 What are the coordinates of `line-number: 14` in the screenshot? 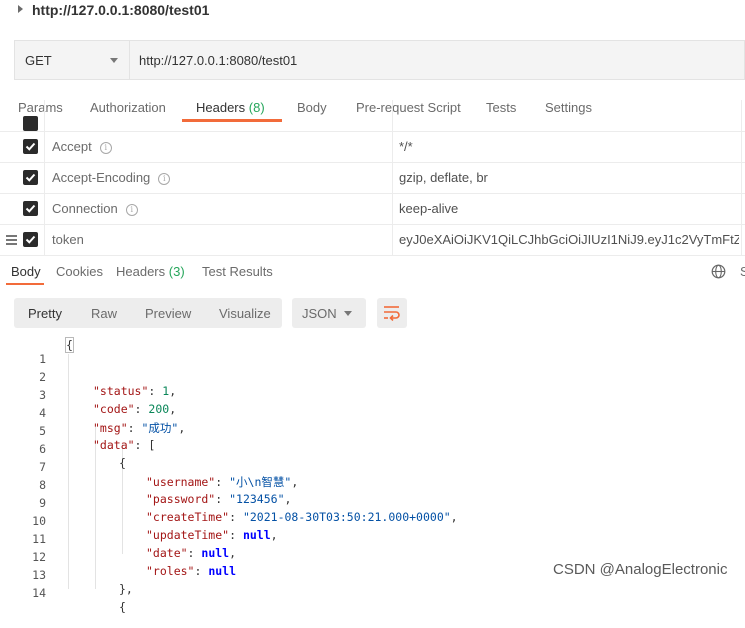 It's located at (39, 593).